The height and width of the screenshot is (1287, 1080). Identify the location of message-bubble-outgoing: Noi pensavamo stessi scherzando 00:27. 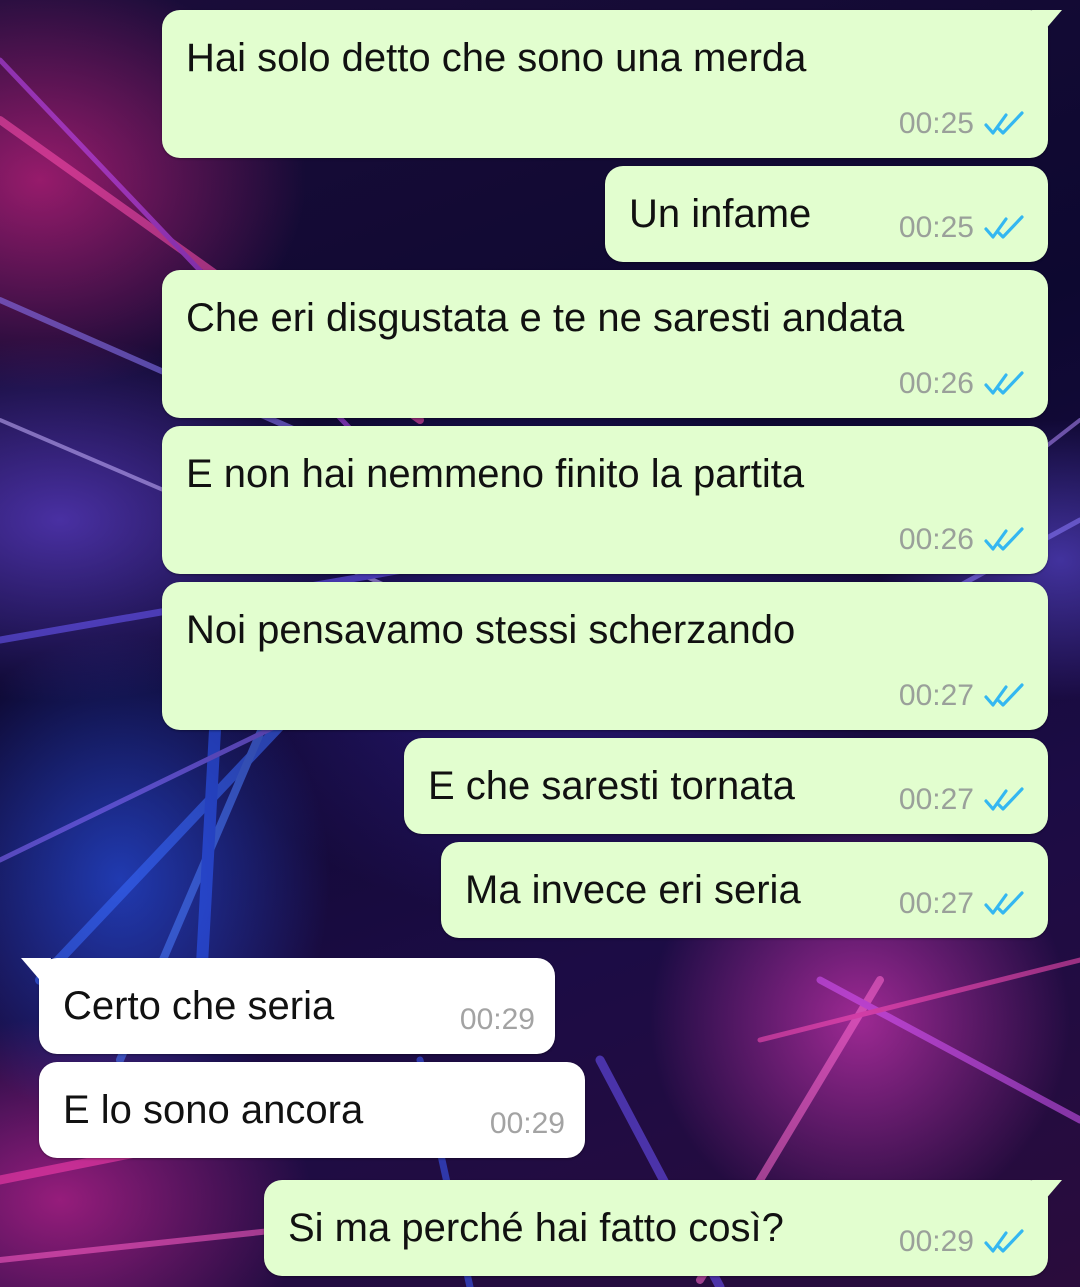
(605, 656).